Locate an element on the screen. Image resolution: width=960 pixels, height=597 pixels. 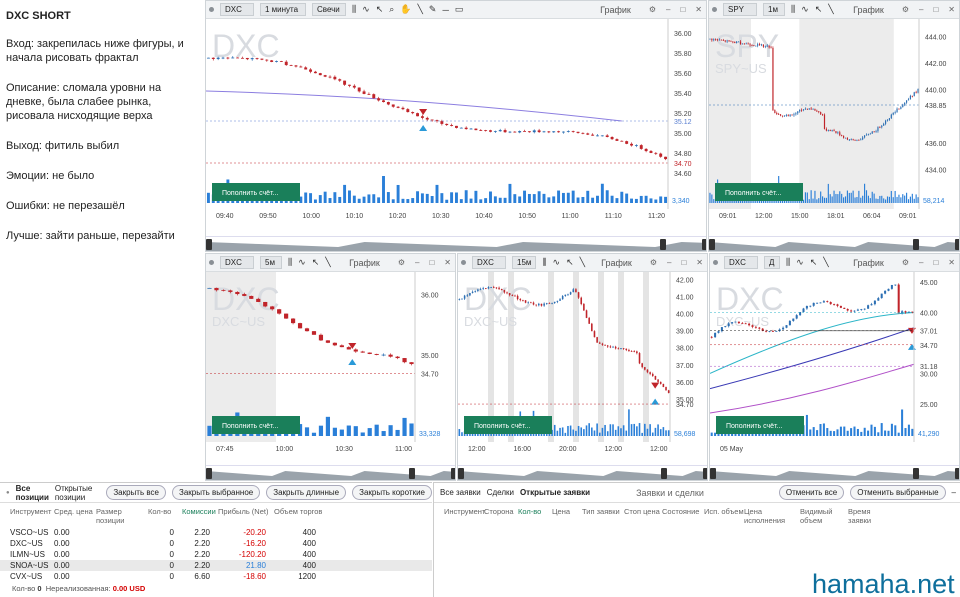
orders-tab: Открытые заявки is located at coordinates (555, 492).